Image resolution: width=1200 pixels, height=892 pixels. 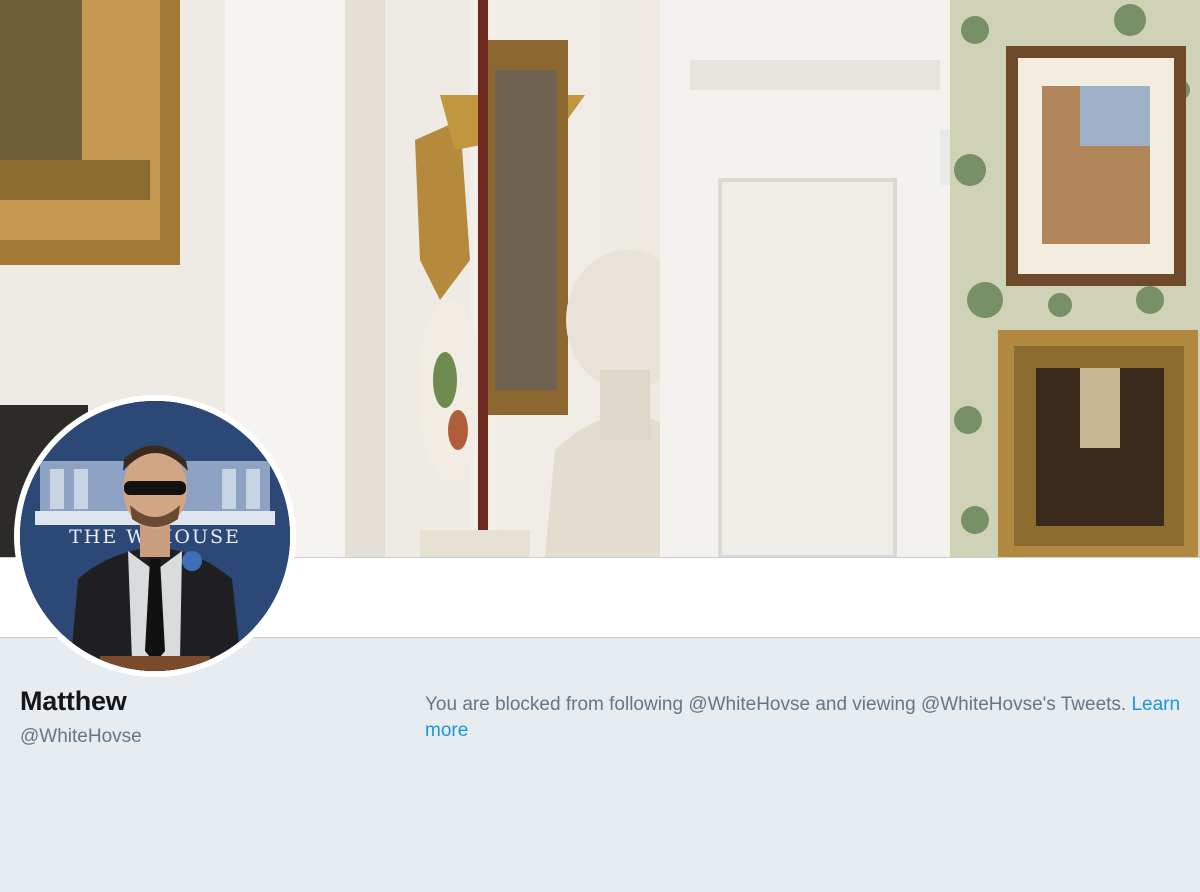 I want to click on avatar-illustration: THE W HOUSE, so click(x=155, y=536).